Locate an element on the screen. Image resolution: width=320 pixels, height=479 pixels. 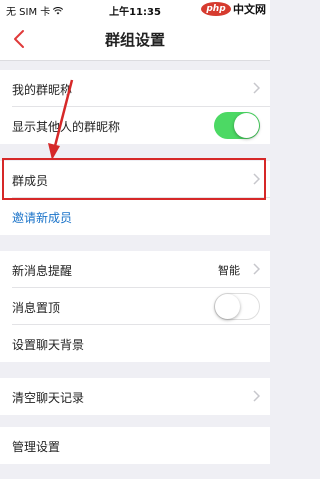
invite-link: 邀请新成员 is located at coordinates (42, 217).